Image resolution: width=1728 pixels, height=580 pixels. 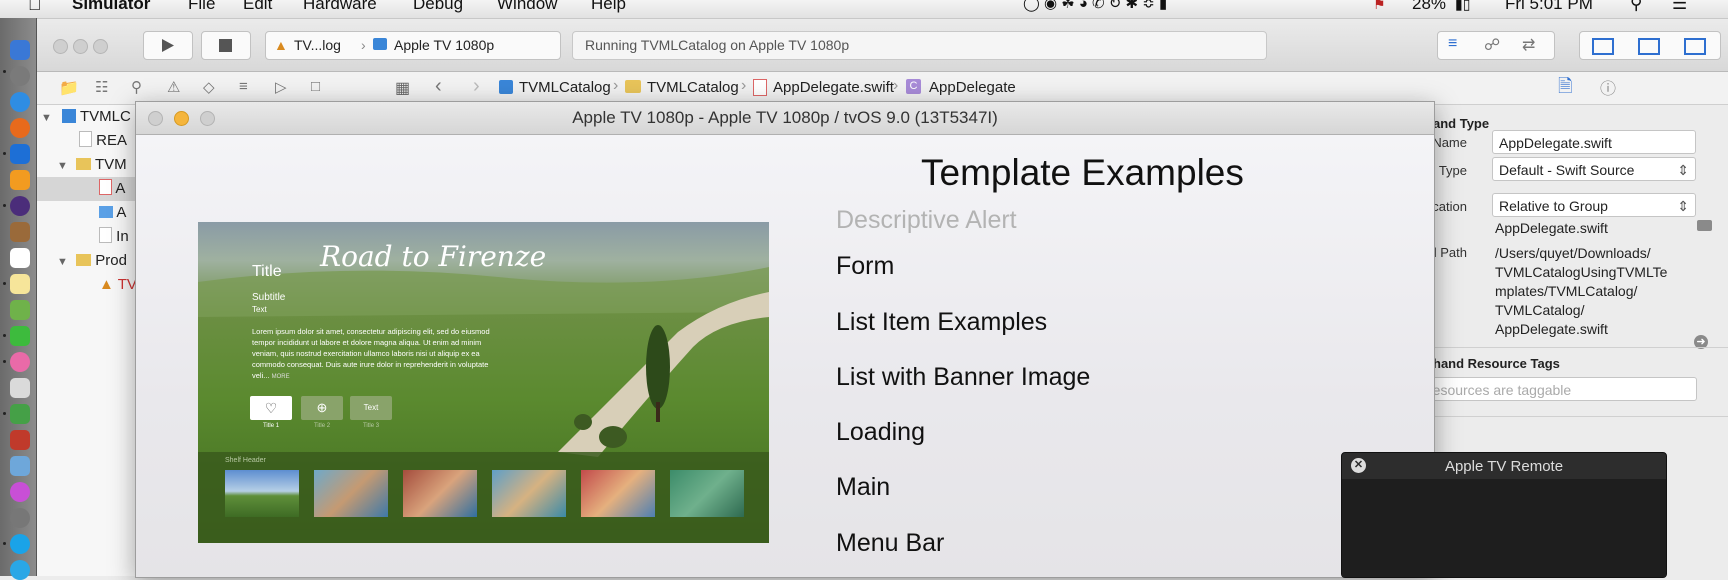 I want to click on version-editor-icon: ⇄, so click(x=1528, y=45).